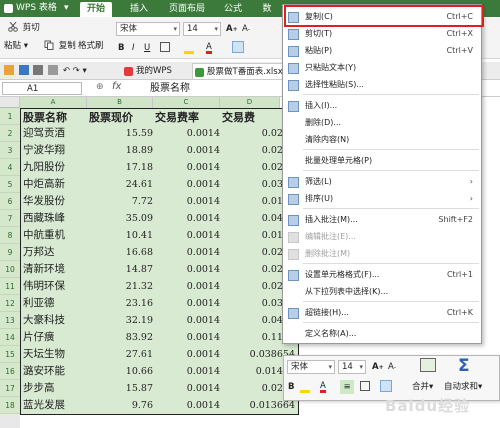  Describe the element at coordinates (122, 270) in the screenshot. I see `table-cell: 14.87` at that location.